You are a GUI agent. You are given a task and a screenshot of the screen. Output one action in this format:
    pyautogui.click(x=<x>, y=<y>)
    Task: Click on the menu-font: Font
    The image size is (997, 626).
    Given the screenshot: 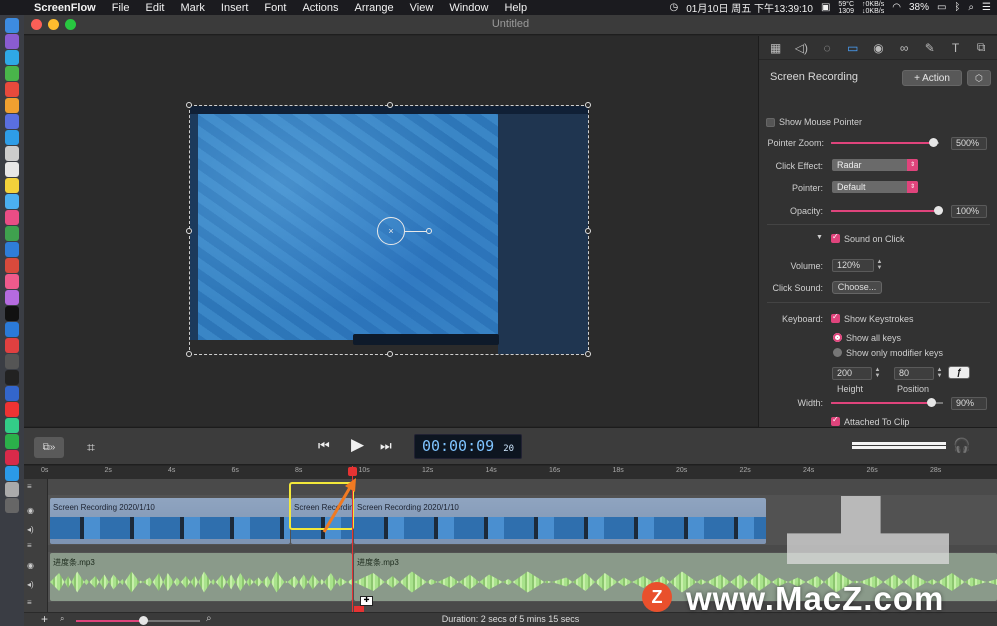 What is the action you would take?
    pyautogui.click(x=275, y=8)
    